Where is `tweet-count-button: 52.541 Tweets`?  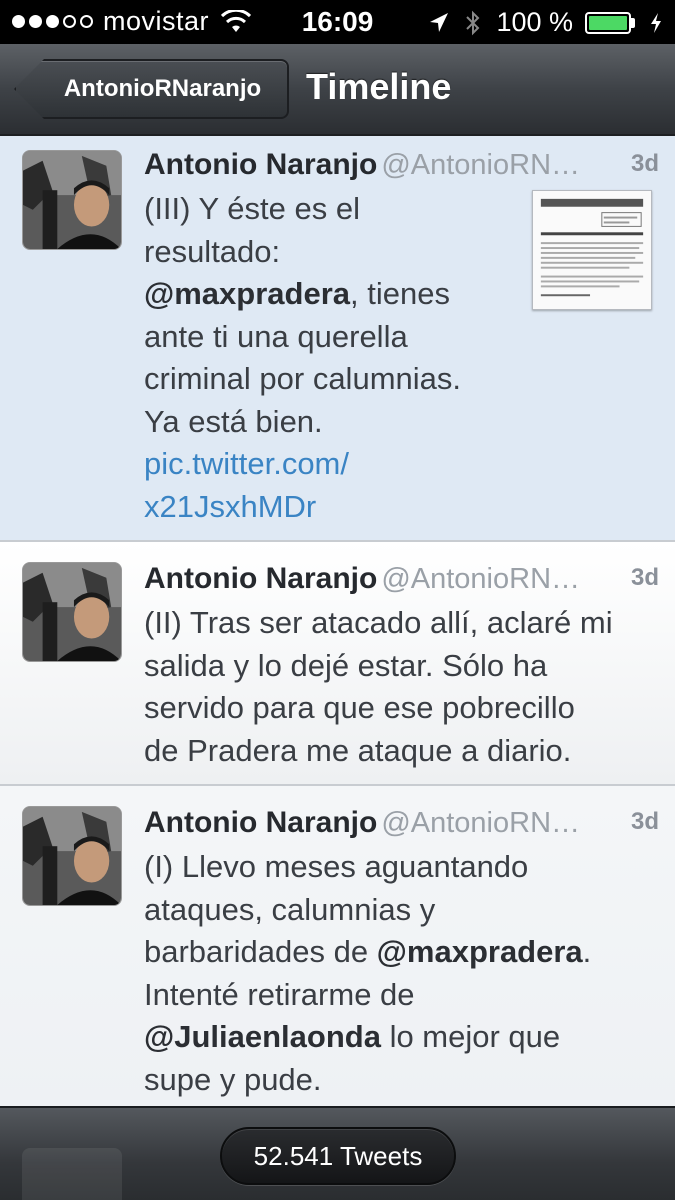
tweet-count-button: 52.541 Tweets is located at coordinates (338, 1156).